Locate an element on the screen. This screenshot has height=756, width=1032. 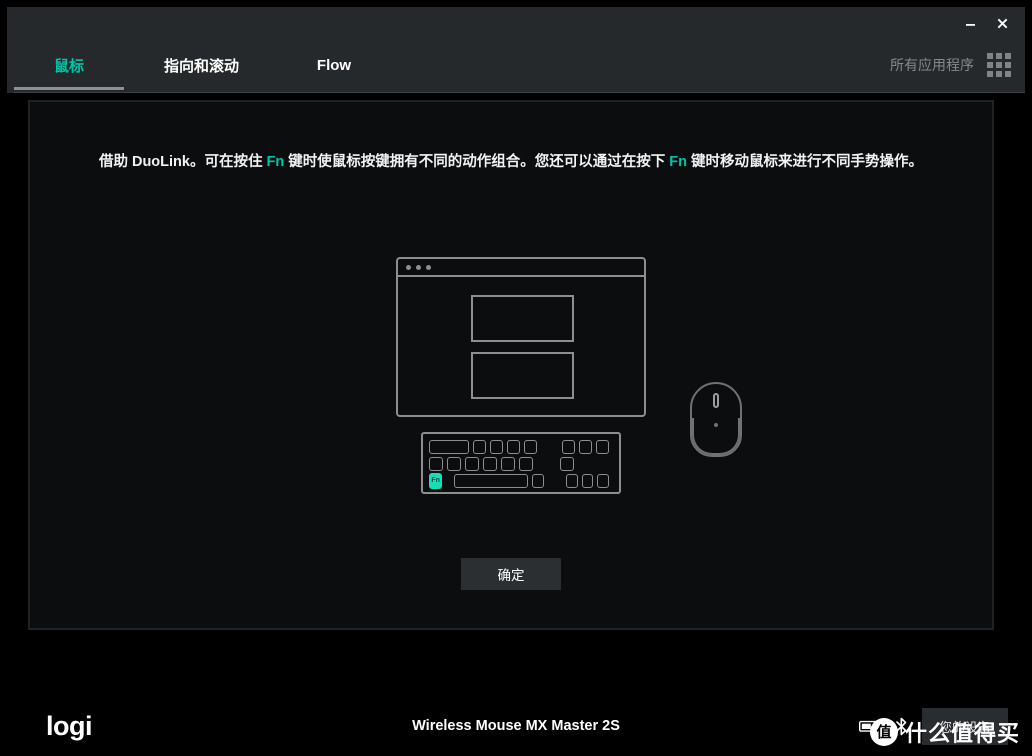
monitor-content-rect-bottom is located at coordinates (522, 375).